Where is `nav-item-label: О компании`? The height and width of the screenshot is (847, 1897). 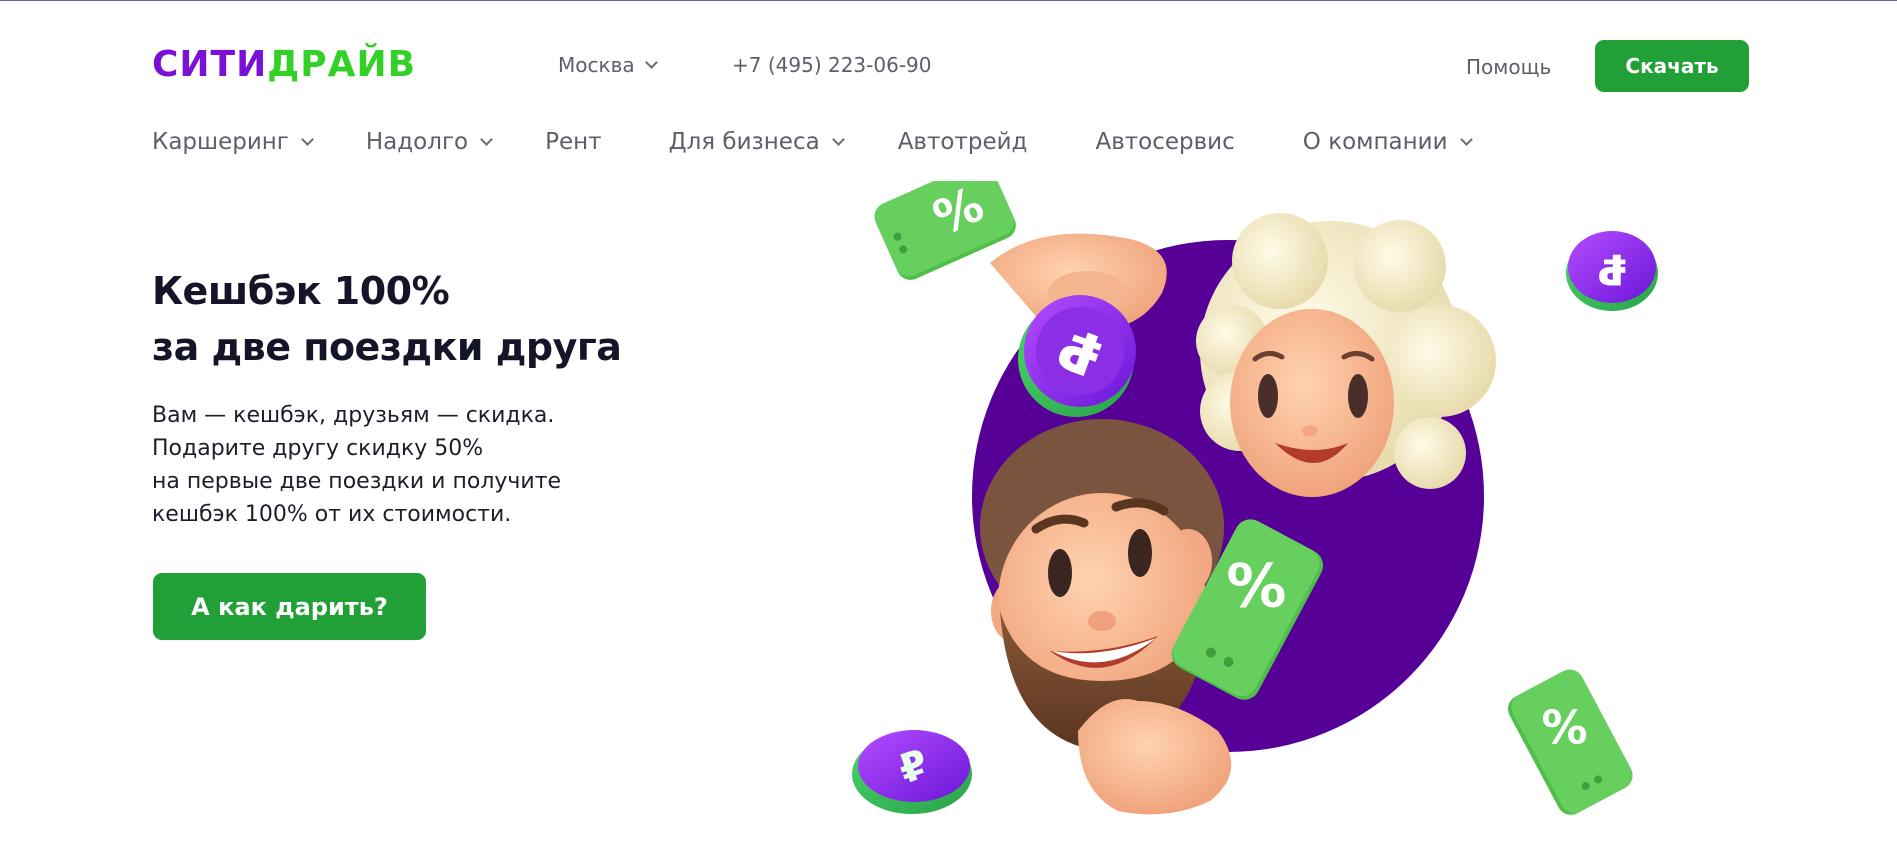
nav-item-label: О компании is located at coordinates (1375, 142).